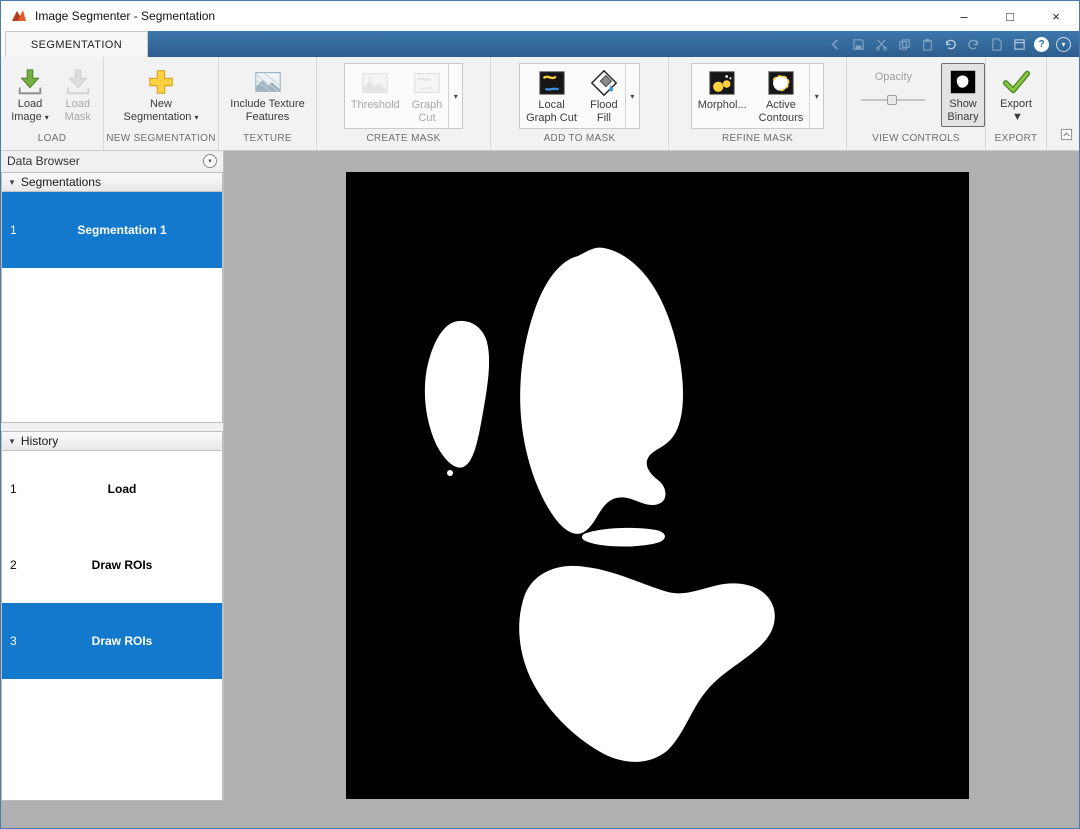  Describe the element at coordinates (996, 44) in the screenshot. I see `new-document-icon` at that location.